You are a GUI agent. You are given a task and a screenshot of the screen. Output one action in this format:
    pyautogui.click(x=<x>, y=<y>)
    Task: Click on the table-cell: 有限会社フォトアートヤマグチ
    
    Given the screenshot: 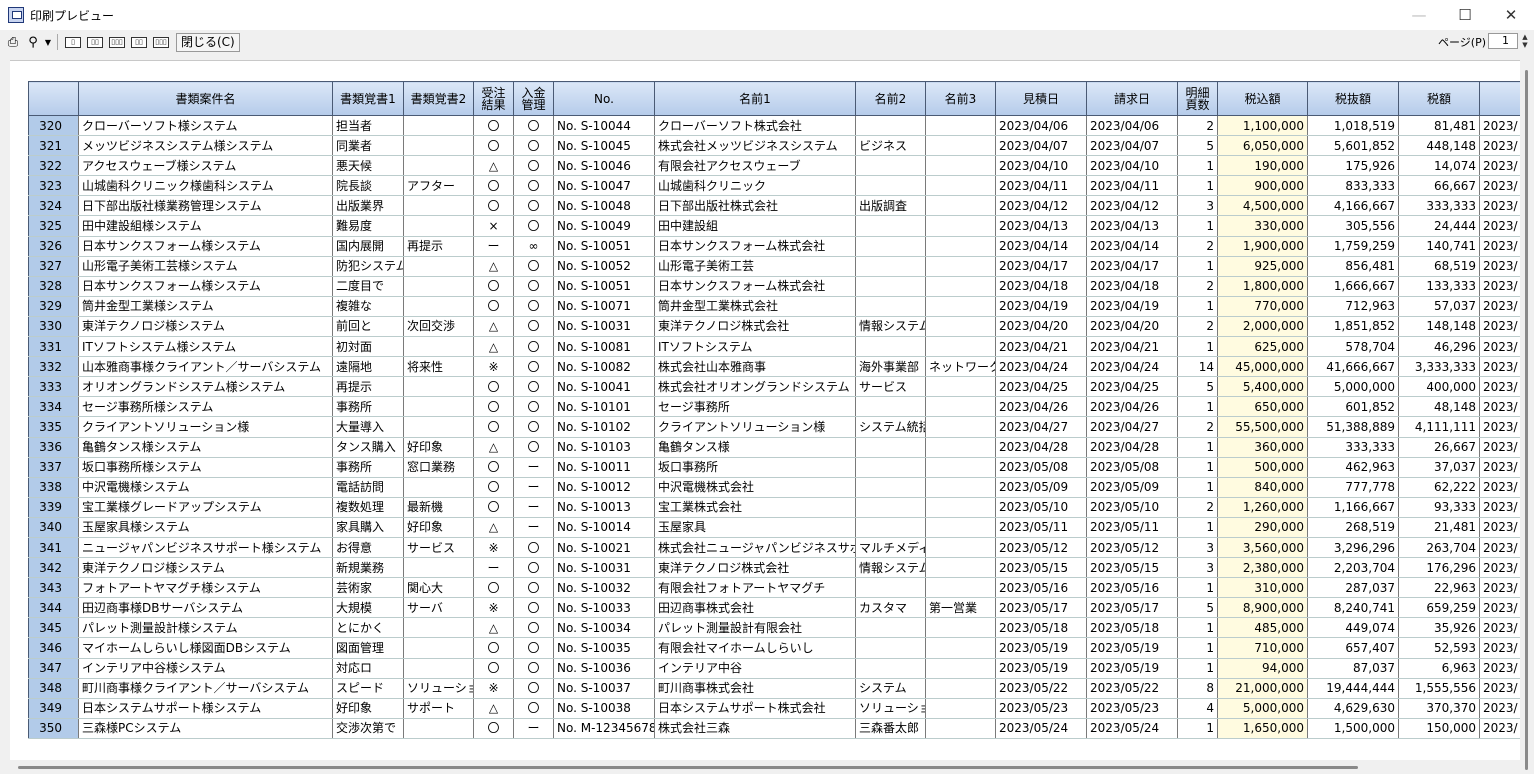 What is the action you would take?
    pyautogui.click(x=755, y=588)
    